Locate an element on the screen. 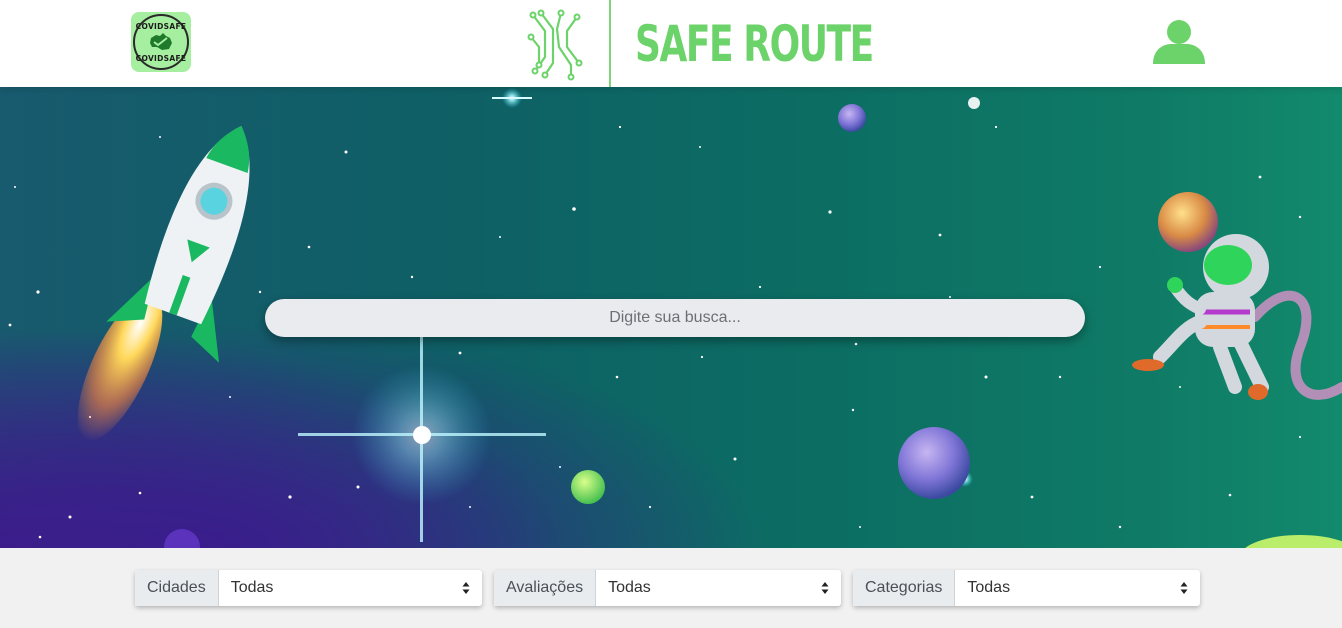  filter-categorias-value: Todas is located at coordinates (989, 587).